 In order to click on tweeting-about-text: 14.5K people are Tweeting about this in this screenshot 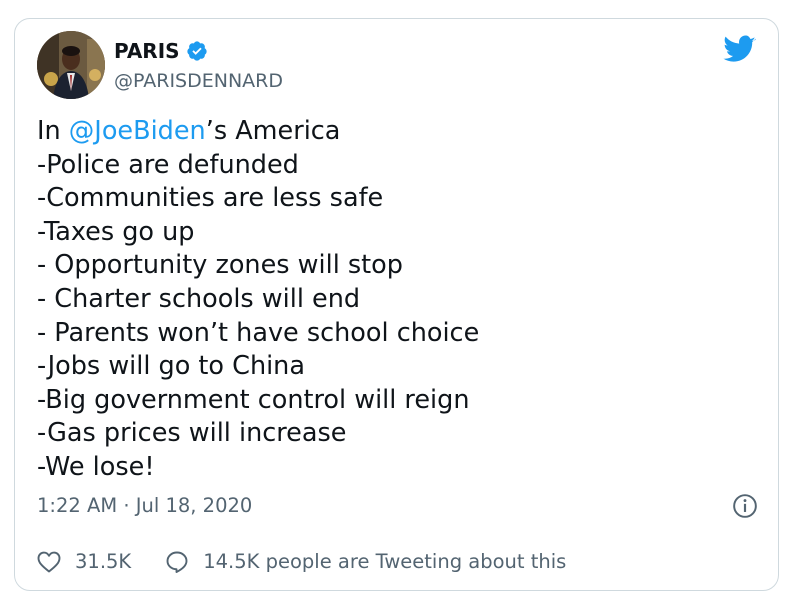, I will do `click(385, 561)`.